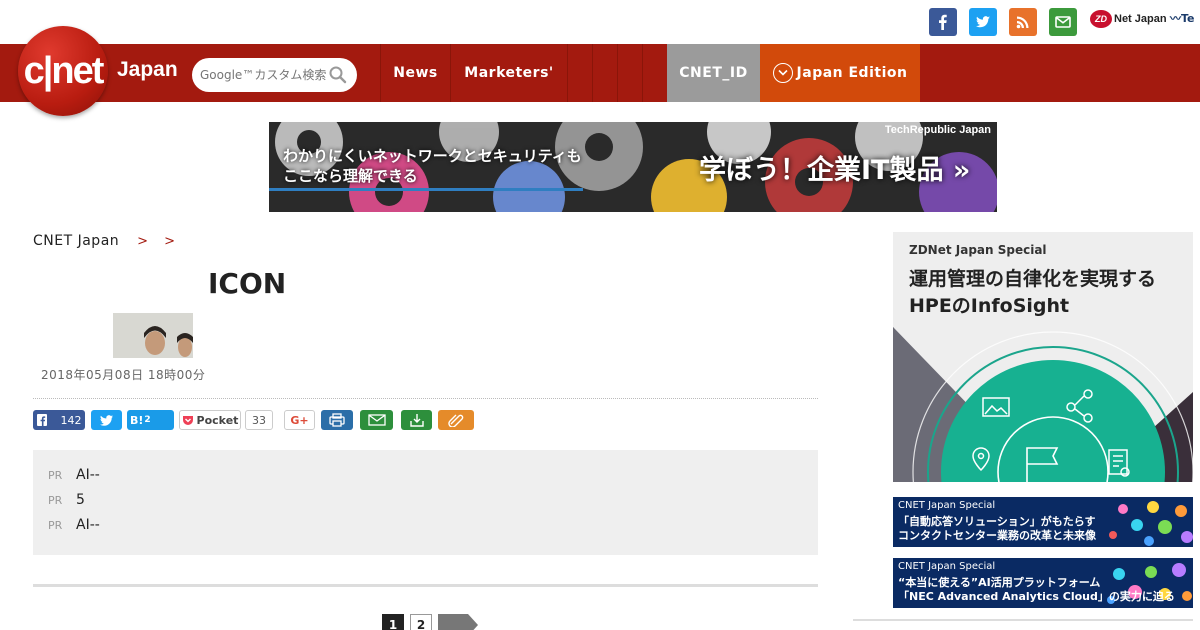 Image resolution: width=1200 pixels, height=630 pixels. What do you see at coordinates (1140, 19) in the screenshot?
I see `zdnet-label: Net Japan` at bounding box center [1140, 19].